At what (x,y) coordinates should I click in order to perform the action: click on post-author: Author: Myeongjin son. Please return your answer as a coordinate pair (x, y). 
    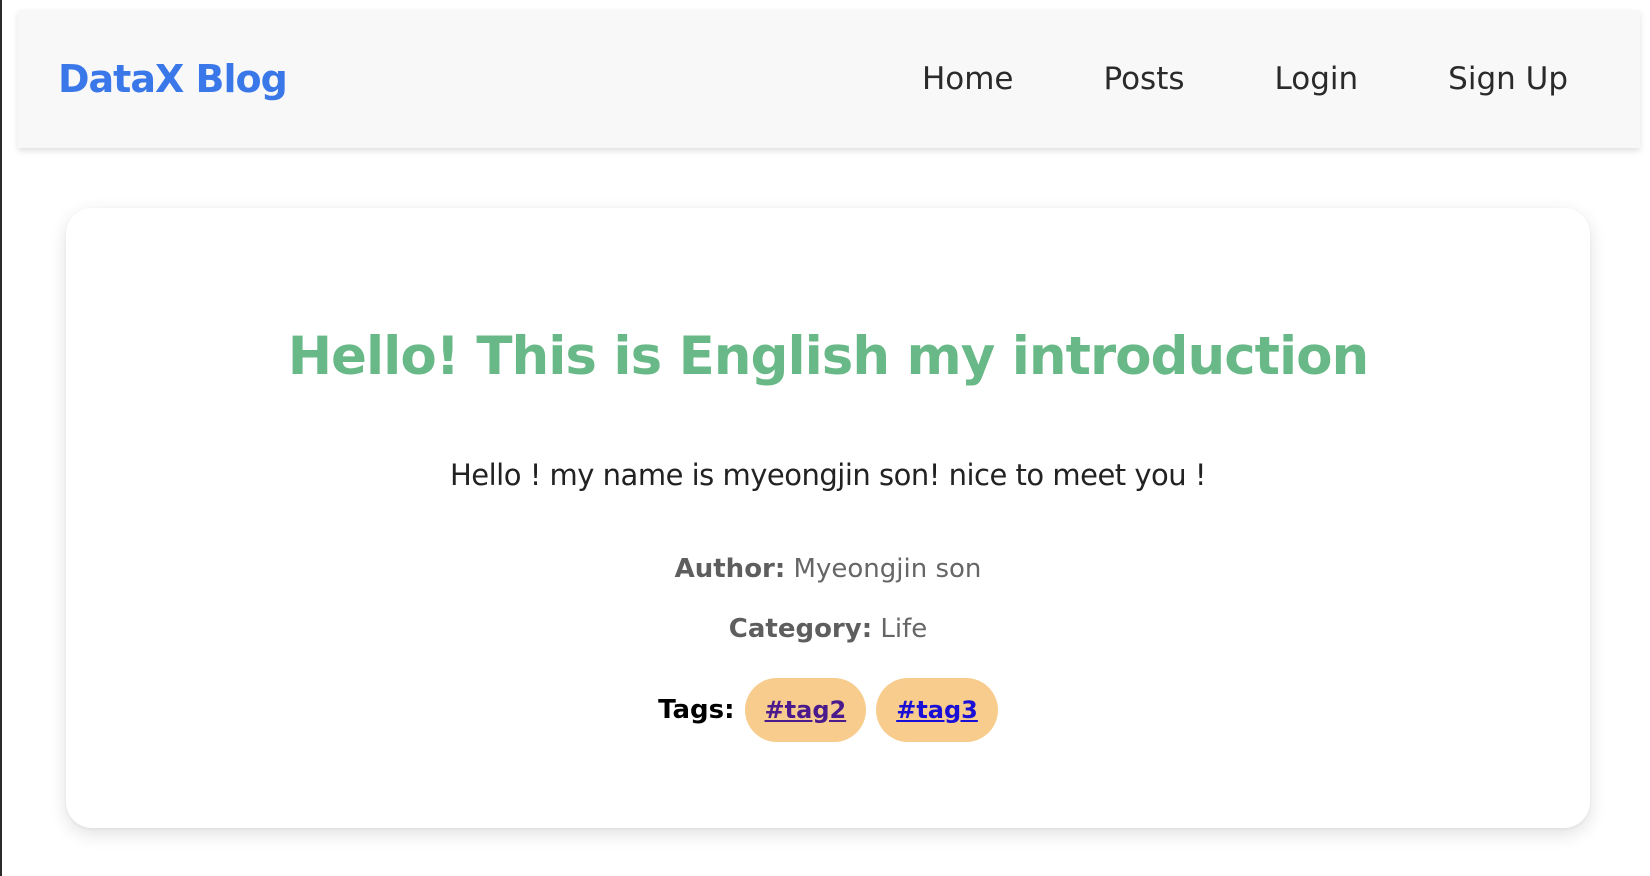
    Looking at the image, I should click on (828, 569).